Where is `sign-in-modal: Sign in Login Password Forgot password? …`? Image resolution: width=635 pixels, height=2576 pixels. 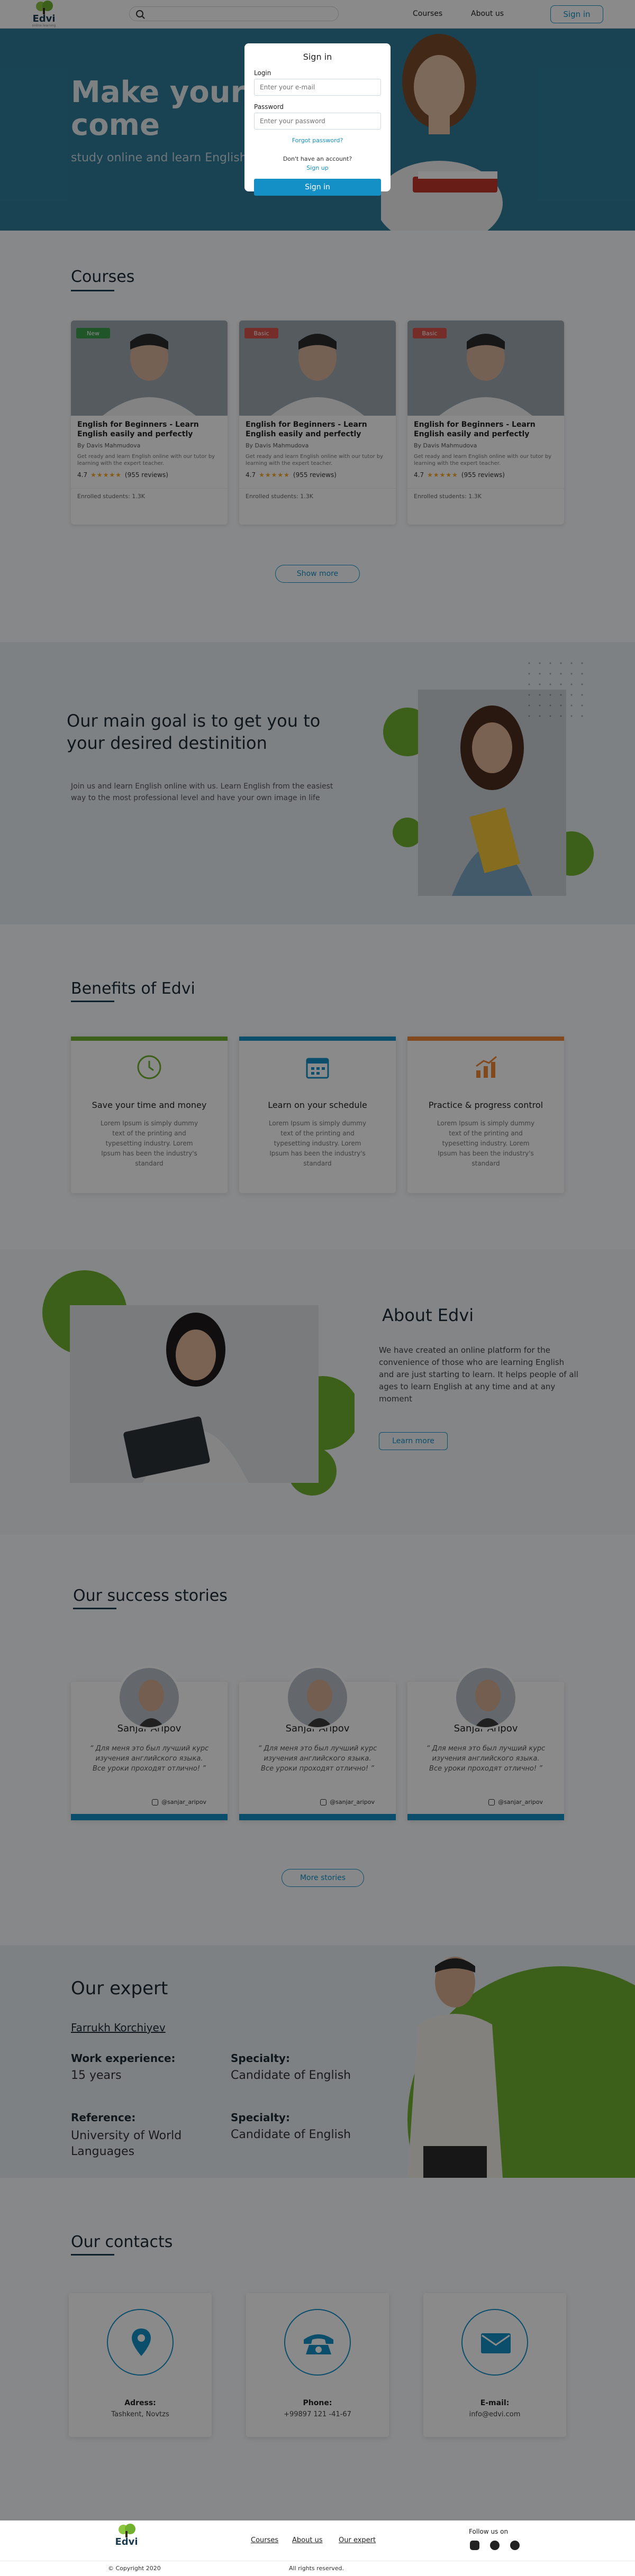
sign-in-modal: Sign in Login Password Forgot password? … is located at coordinates (317, 120).